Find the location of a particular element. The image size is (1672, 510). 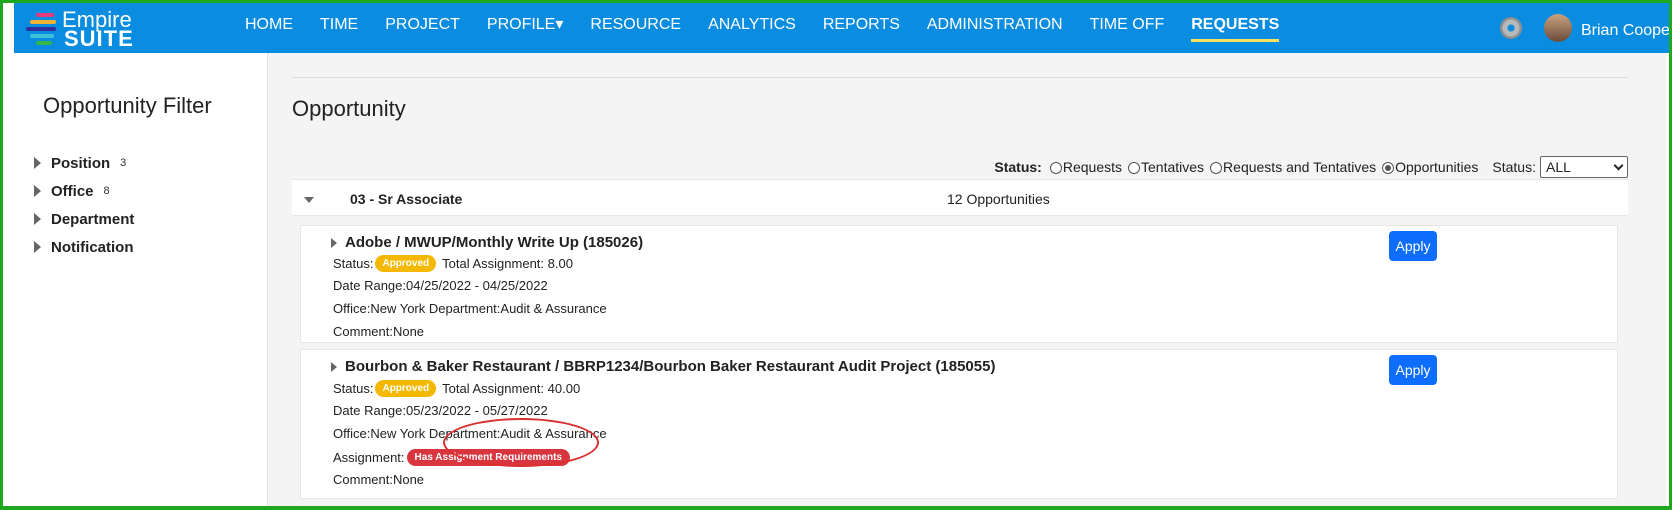

assignment-line: Assignment: Has Assignment Requirements is located at coordinates (454, 457).